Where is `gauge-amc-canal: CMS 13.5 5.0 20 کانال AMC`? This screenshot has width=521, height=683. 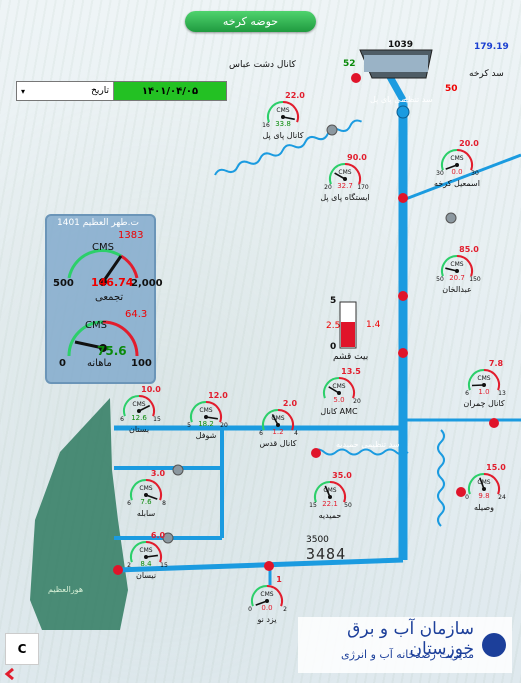
gauge-amc-canal: CMS 13.5 5.0 20 کانال AMC is located at coordinates (340, 391).